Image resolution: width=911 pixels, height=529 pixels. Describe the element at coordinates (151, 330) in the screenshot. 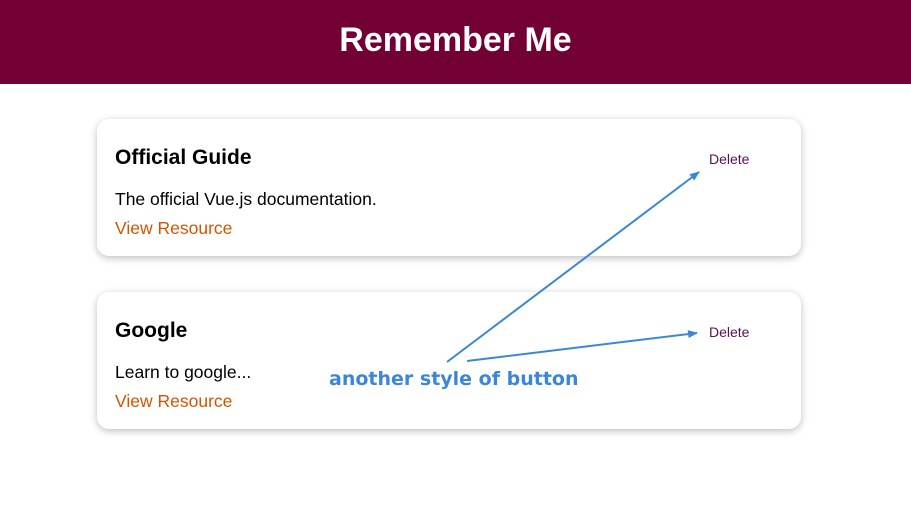

I see `resource-title: Google` at that location.